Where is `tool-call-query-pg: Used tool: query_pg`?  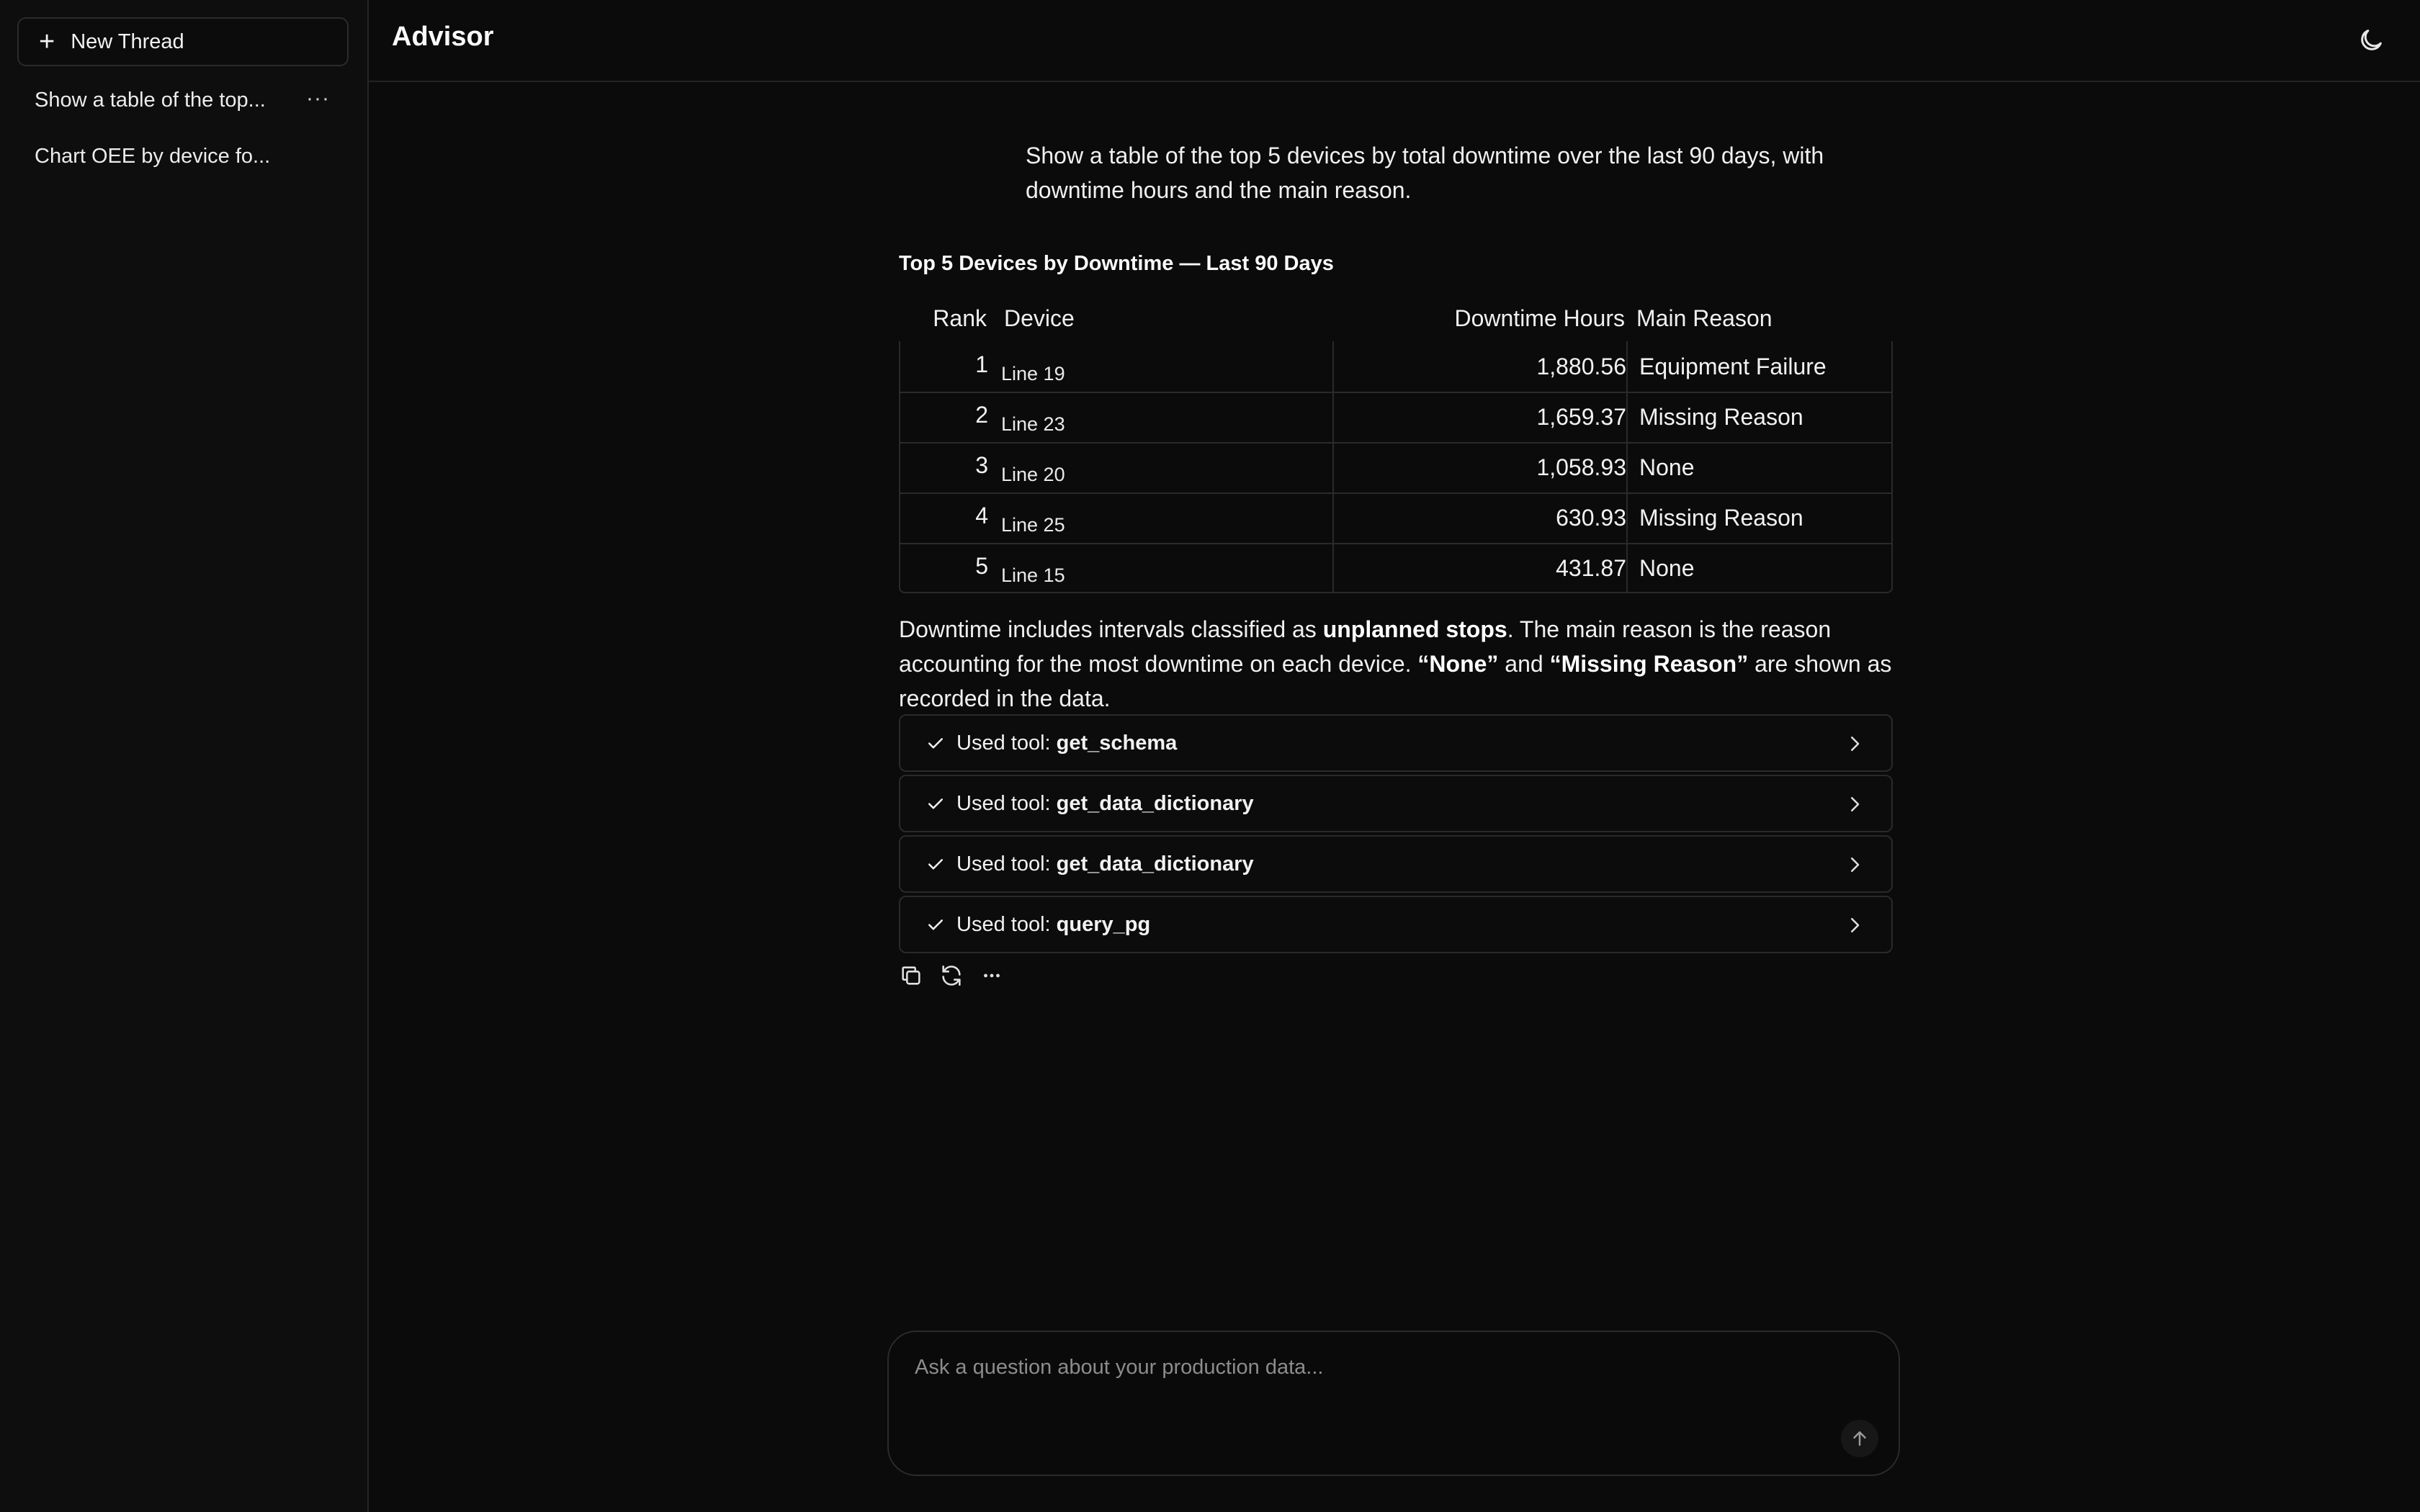 tool-call-query-pg: Used tool: query_pg is located at coordinates (1396, 924).